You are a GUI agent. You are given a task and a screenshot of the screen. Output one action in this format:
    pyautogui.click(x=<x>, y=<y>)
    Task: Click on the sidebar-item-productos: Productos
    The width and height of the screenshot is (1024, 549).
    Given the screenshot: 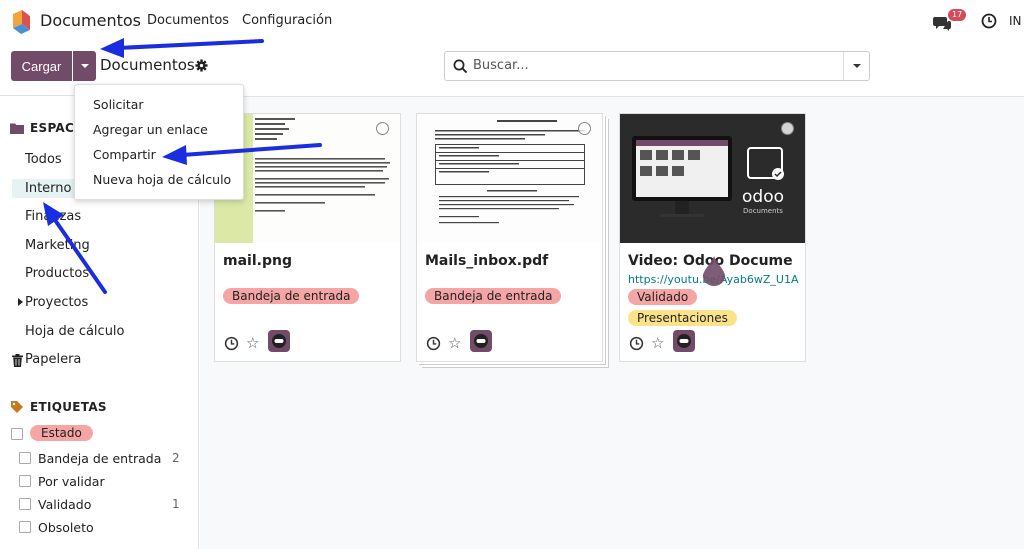 What is the action you would take?
    pyautogui.click(x=57, y=273)
    